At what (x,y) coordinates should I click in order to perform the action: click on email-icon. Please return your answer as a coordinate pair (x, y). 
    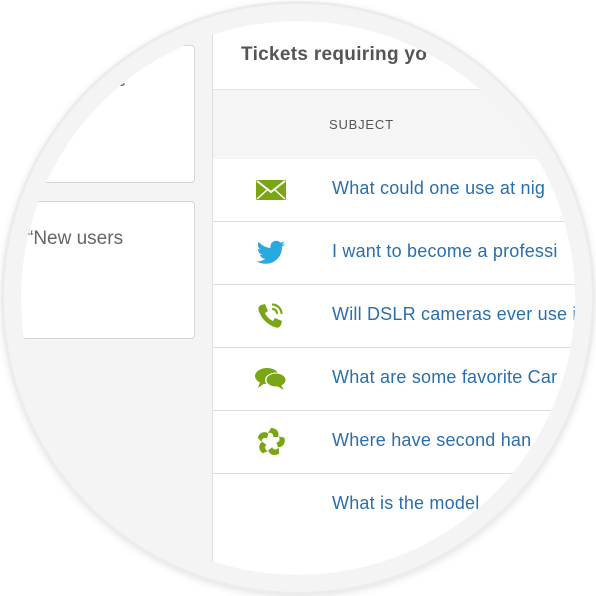
    Looking at the image, I should click on (271, 190).